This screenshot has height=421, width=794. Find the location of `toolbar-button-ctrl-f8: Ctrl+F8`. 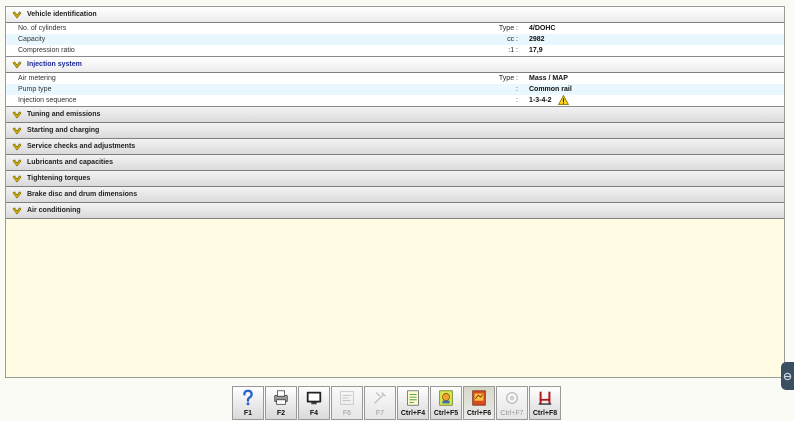

toolbar-button-ctrl-f8: Ctrl+F8 is located at coordinates (545, 403).